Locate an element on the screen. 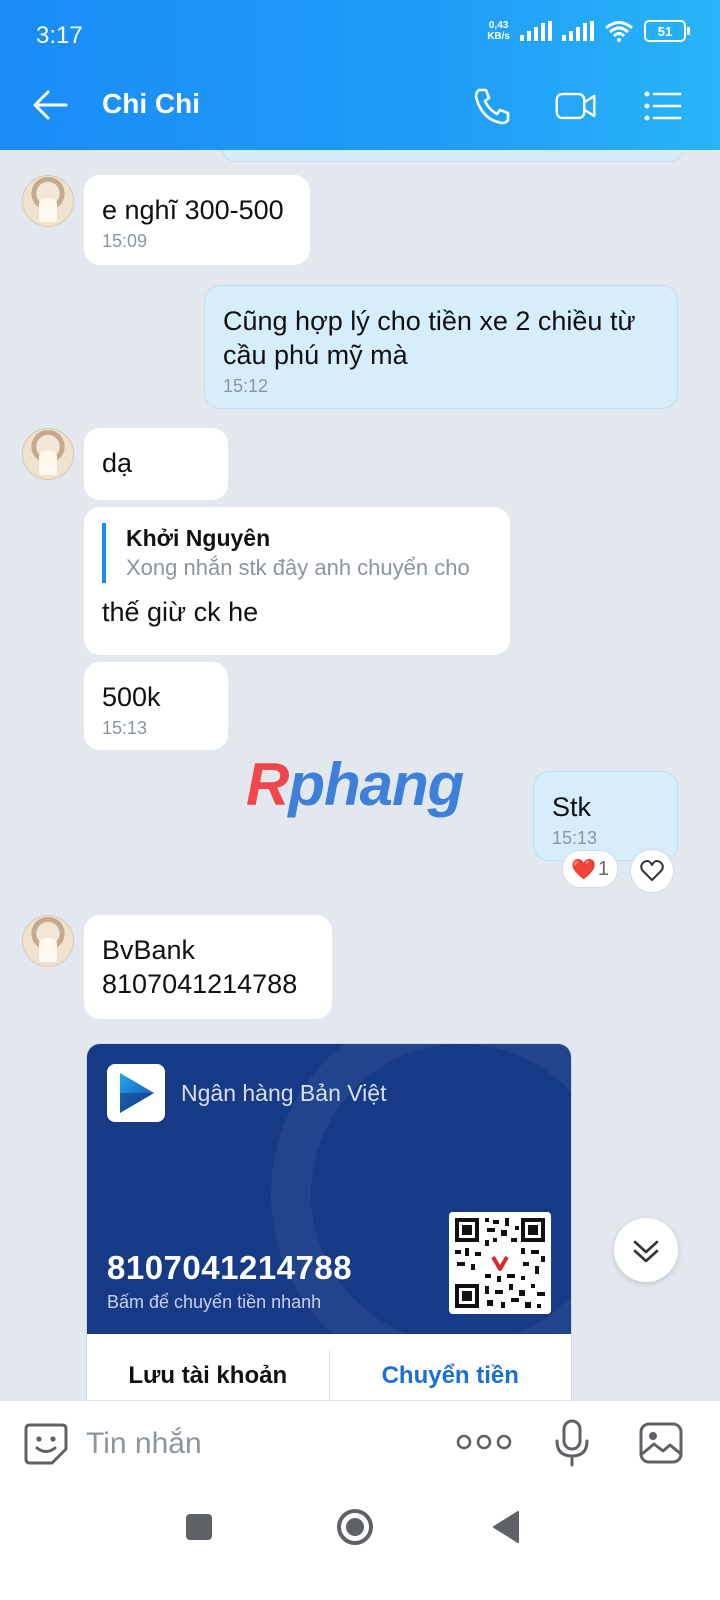  net-speed: 0,43 KB/s is located at coordinates (498, 31).